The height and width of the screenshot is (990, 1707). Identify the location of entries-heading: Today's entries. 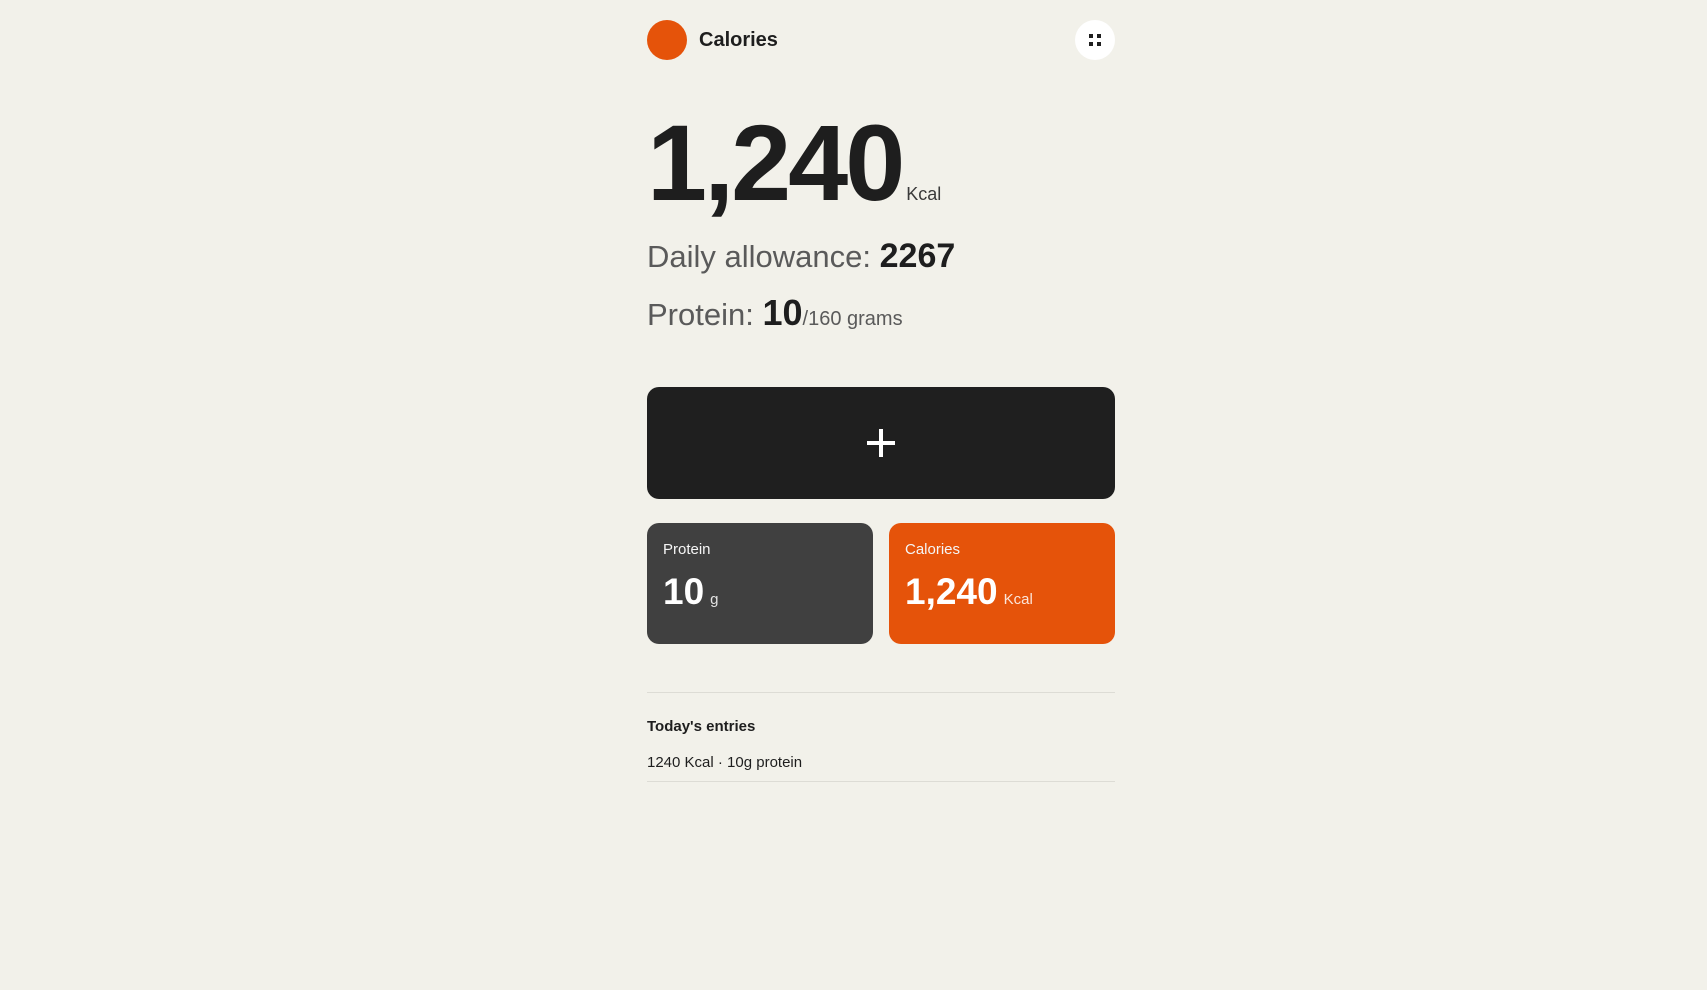
(701, 726).